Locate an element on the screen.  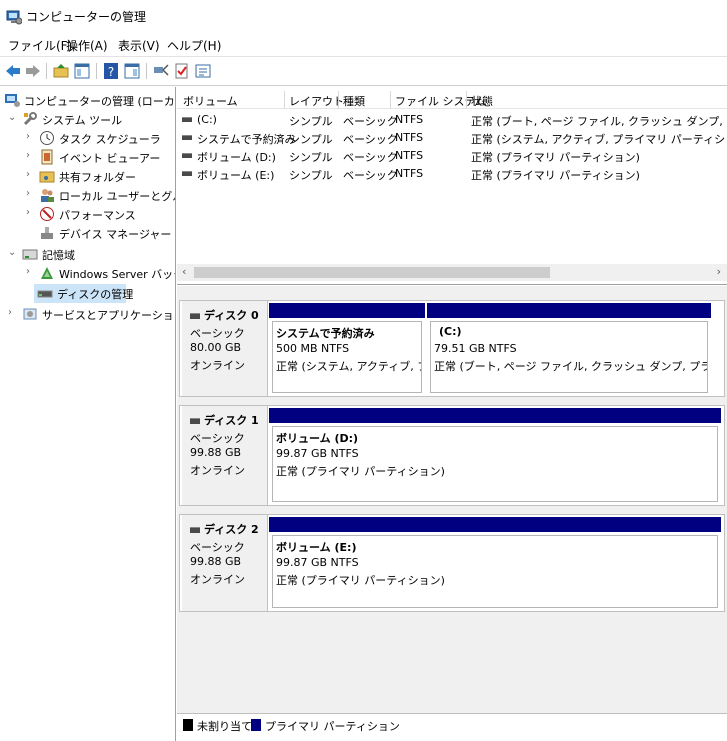
tree-system-tools: ⌄ システム ツール is located at coordinates (88, 119).